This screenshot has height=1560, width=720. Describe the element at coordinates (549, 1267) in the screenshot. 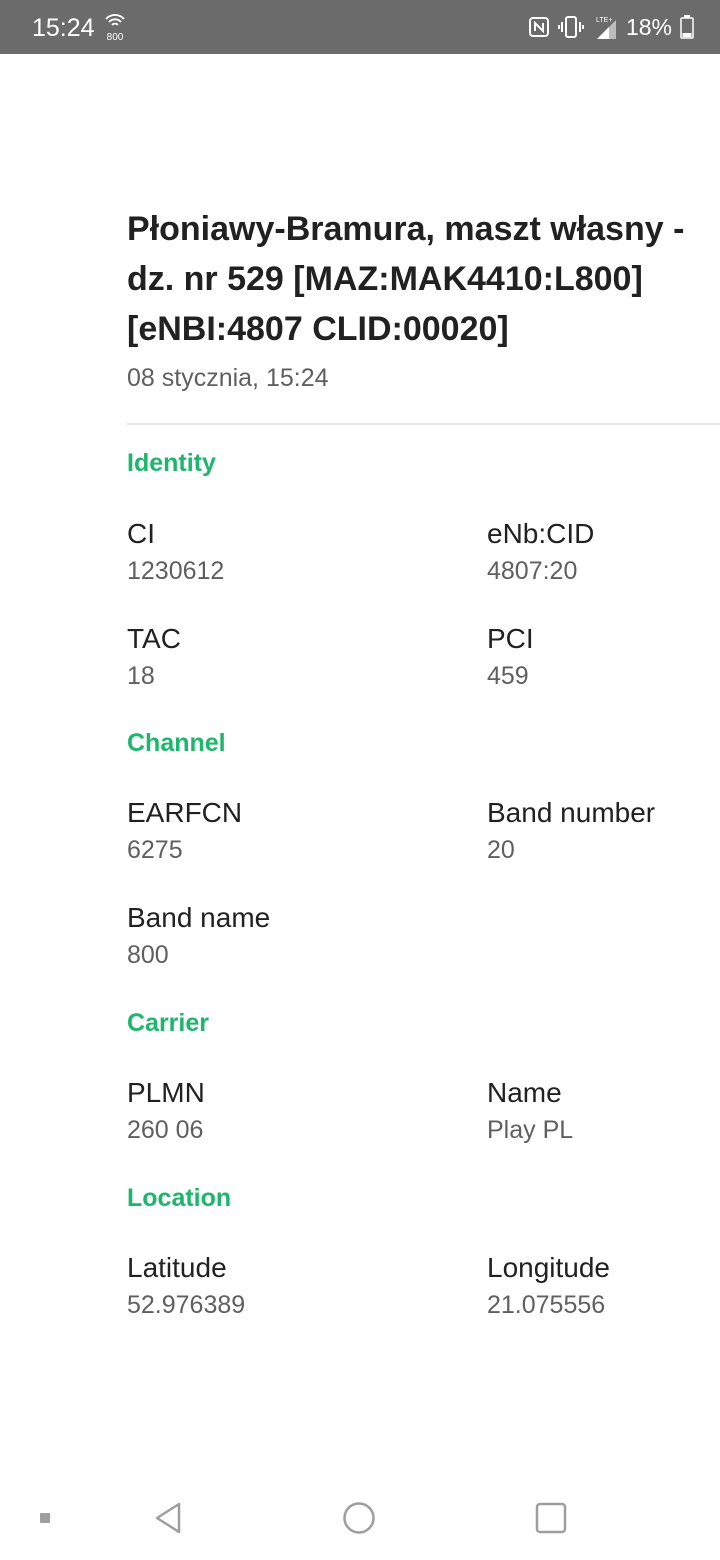

I see `longitude-label: Longitude` at that location.